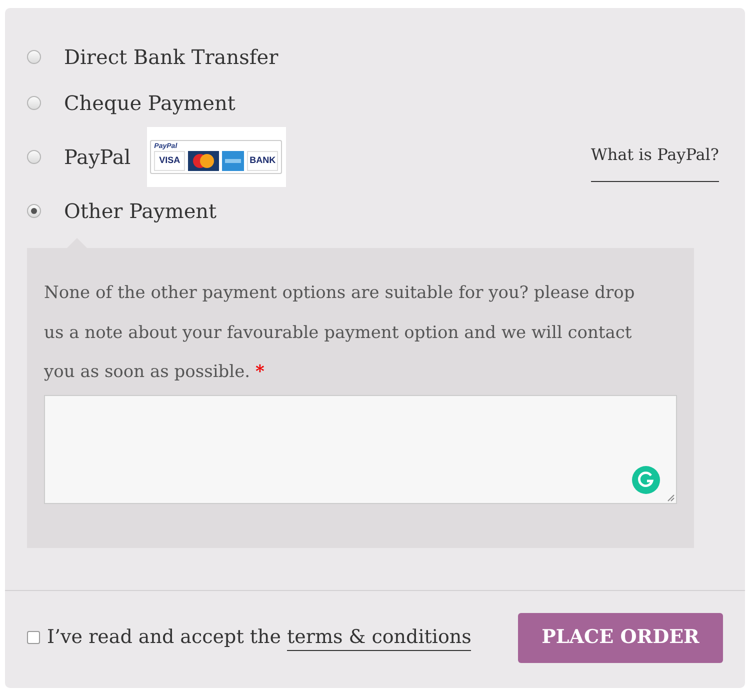 Image resolution: width=750 pixels, height=693 pixels. I want to click on payment-method-label: Direct Bank Transfer, so click(171, 57).